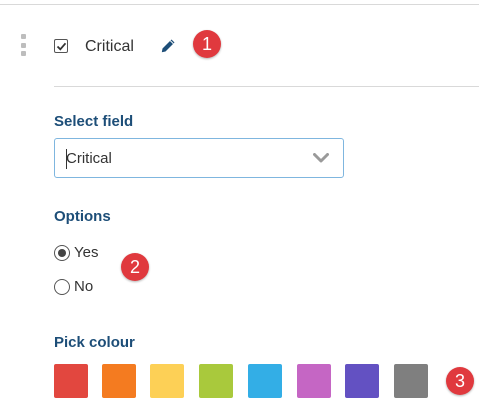 The width and height of the screenshot is (479, 401). I want to click on colour-swatch-purple, so click(362, 381).